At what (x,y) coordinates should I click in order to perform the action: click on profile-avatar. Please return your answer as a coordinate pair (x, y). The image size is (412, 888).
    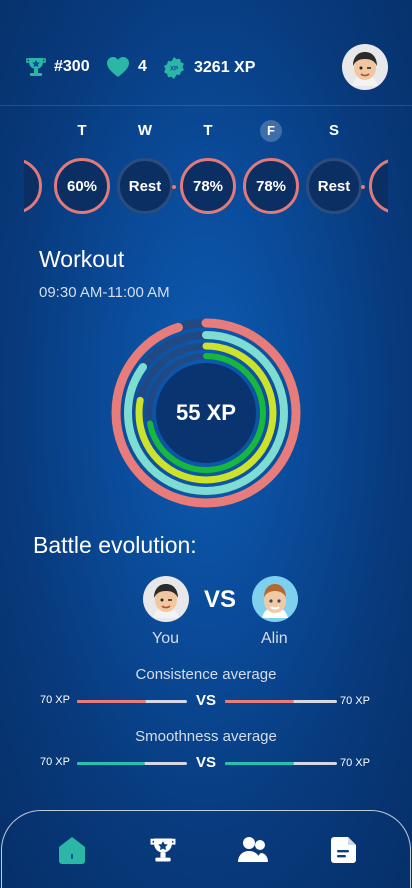
    Looking at the image, I should click on (365, 67).